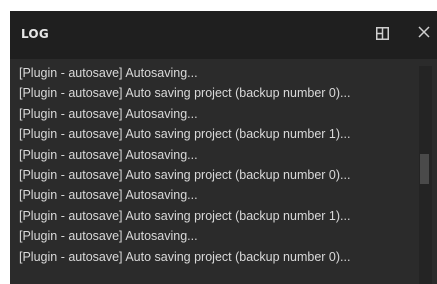  I want to click on panel-layout-icon, so click(382, 33).